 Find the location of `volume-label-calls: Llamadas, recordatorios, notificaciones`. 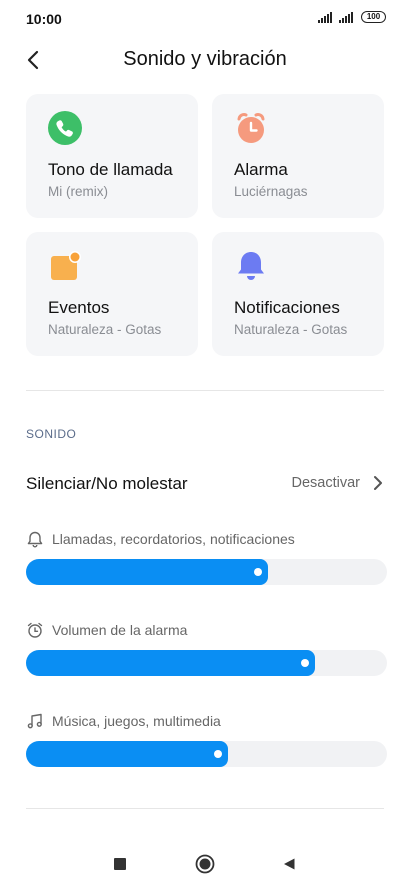

volume-label-calls: Llamadas, recordatorios, notificaciones is located at coordinates (160, 539).